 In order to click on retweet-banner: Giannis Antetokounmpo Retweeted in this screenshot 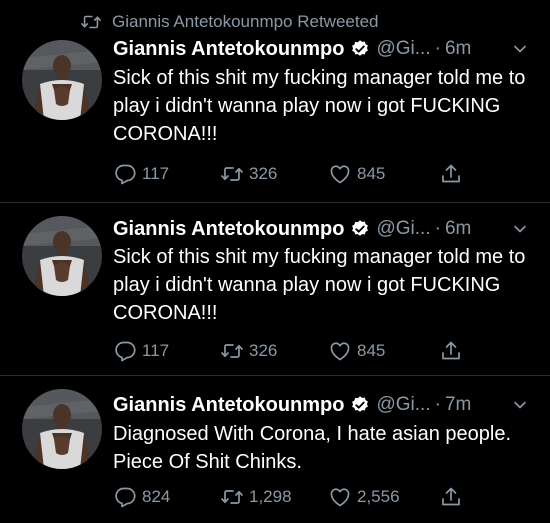, I will do `click(229, 22)`.